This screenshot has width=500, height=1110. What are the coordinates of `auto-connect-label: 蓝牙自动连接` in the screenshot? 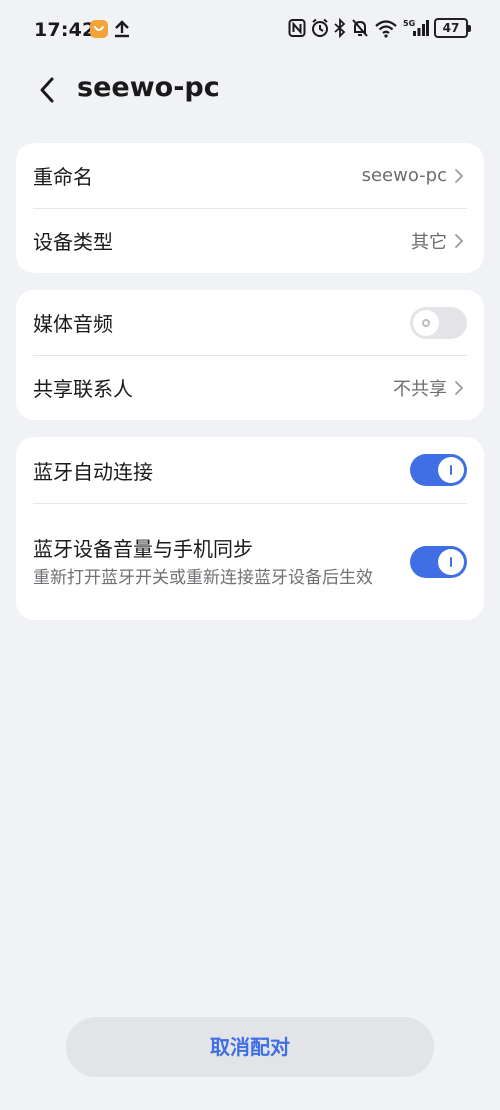 It's located at (93, 471).